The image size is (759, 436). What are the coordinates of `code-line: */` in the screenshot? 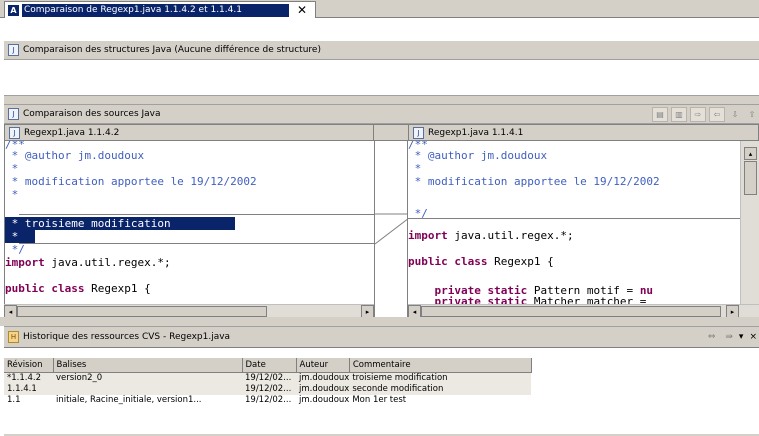 It's located at (15, 249).